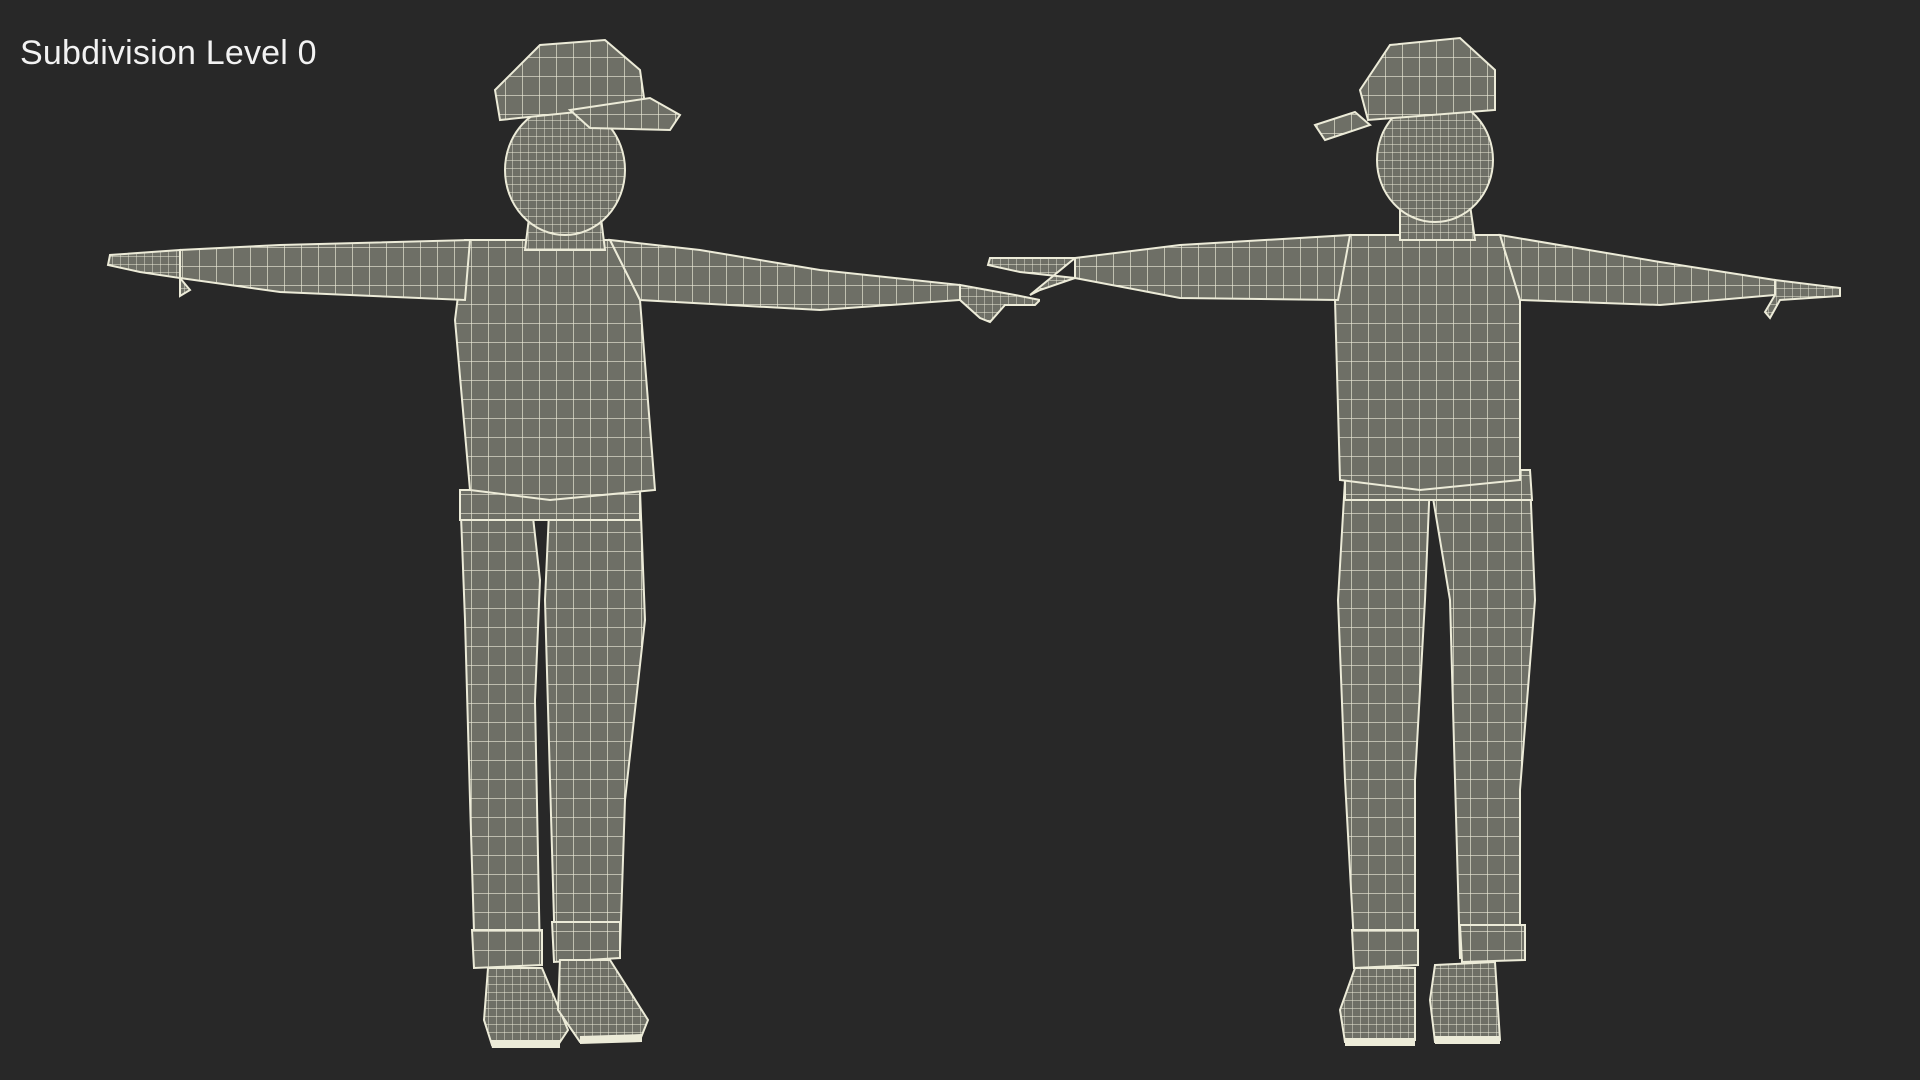 The height and width of the screenshot is (1080, 1920). I want to click on back-shoes, so click(1420, 1003).